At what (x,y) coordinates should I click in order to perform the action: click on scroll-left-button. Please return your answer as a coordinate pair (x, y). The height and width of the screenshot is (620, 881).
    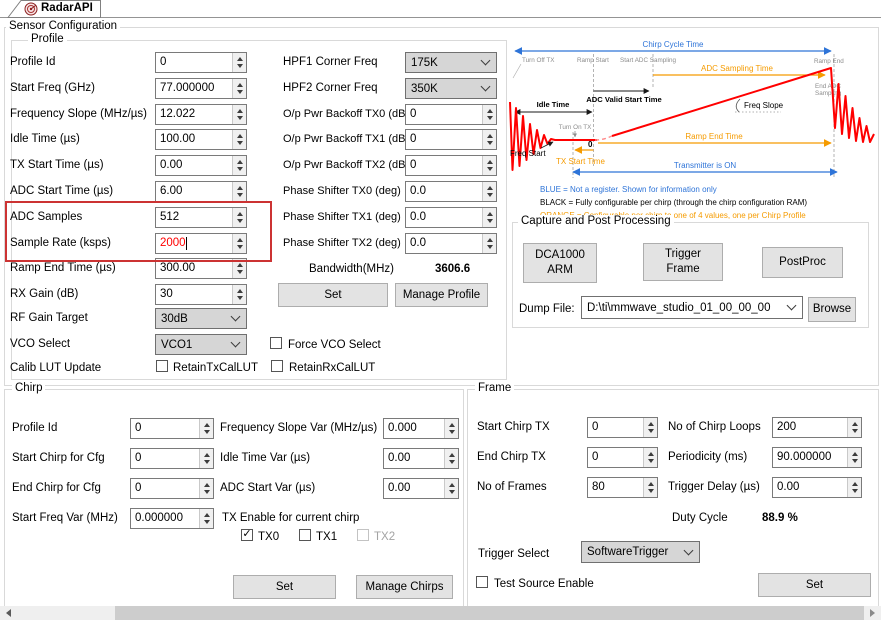
    Looking at the image, I should click on (8, 613).